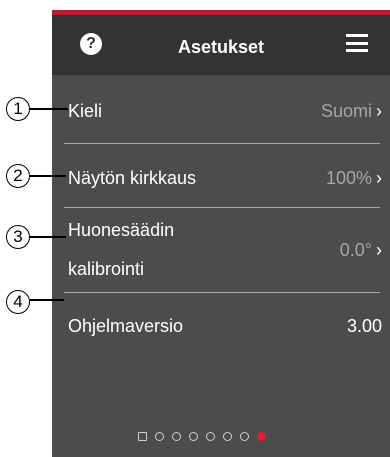  I want to click on setting-label-calibration-line2: kalibrointi, so click(106, 269).